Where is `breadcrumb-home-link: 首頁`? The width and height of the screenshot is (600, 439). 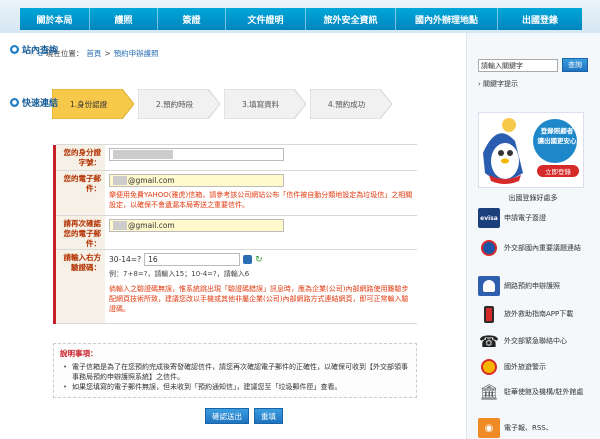
breadcrumb-home-link: 首頁 is located at coordinates (93, 53).